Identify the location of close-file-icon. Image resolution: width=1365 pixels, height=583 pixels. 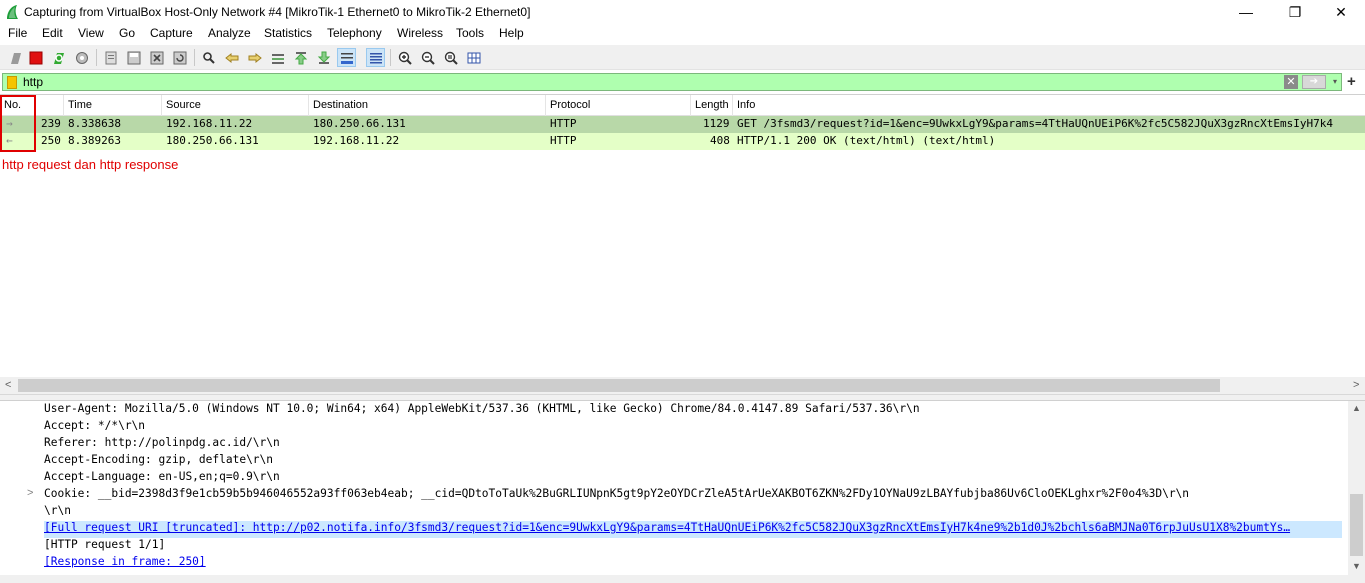
(156, 57).